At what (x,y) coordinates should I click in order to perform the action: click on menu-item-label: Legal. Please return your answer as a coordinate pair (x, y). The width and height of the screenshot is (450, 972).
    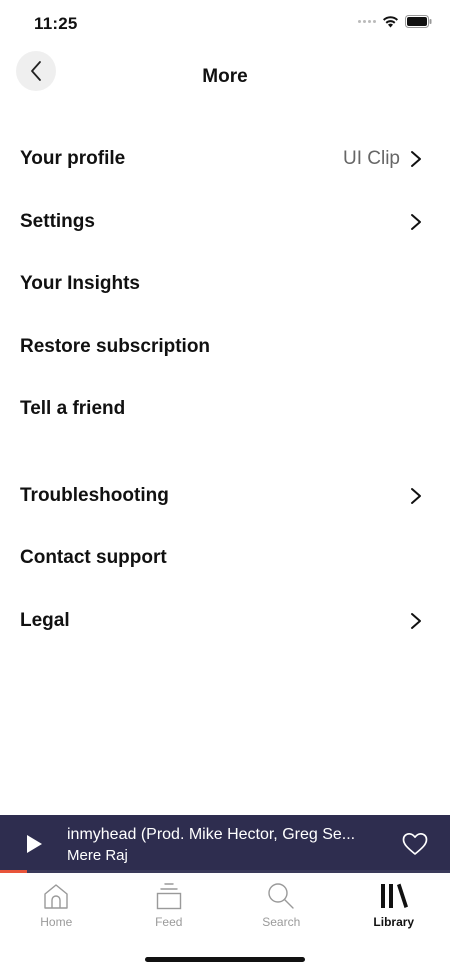
    Looking at the image, I should click on (45, 620).